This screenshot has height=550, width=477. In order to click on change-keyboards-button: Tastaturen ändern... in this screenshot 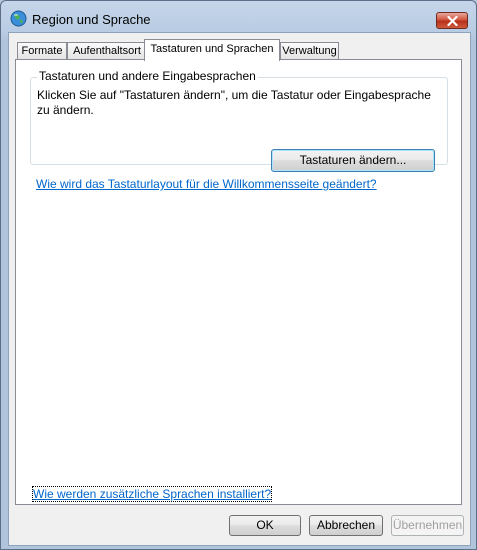, I will do `click(353, 160)`.